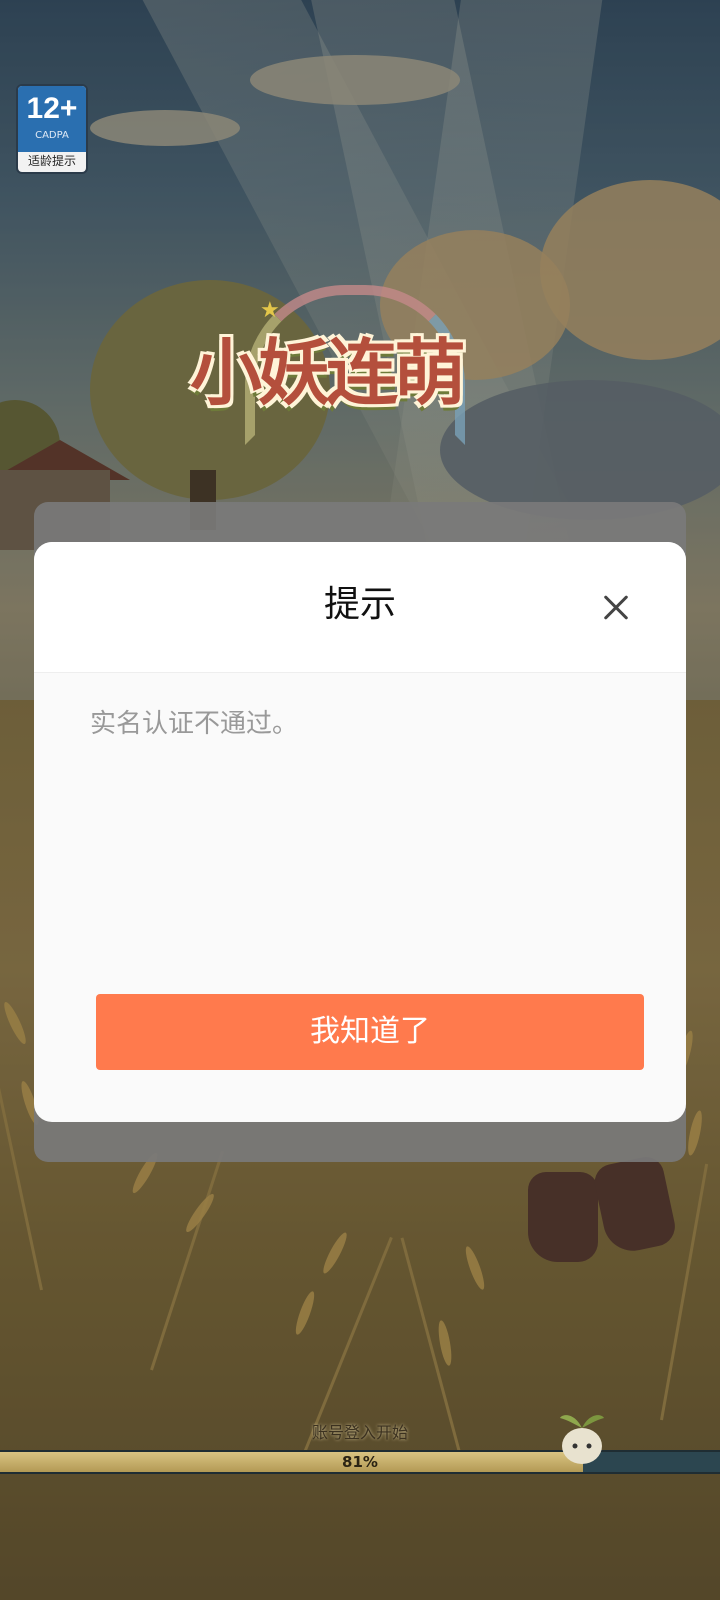 The image size is (720, 1600). What do you see at coordinates (51, 161) in the screenshot?
I see `age-rating-tip: 适龄提示` at bounding box center [51, 161].